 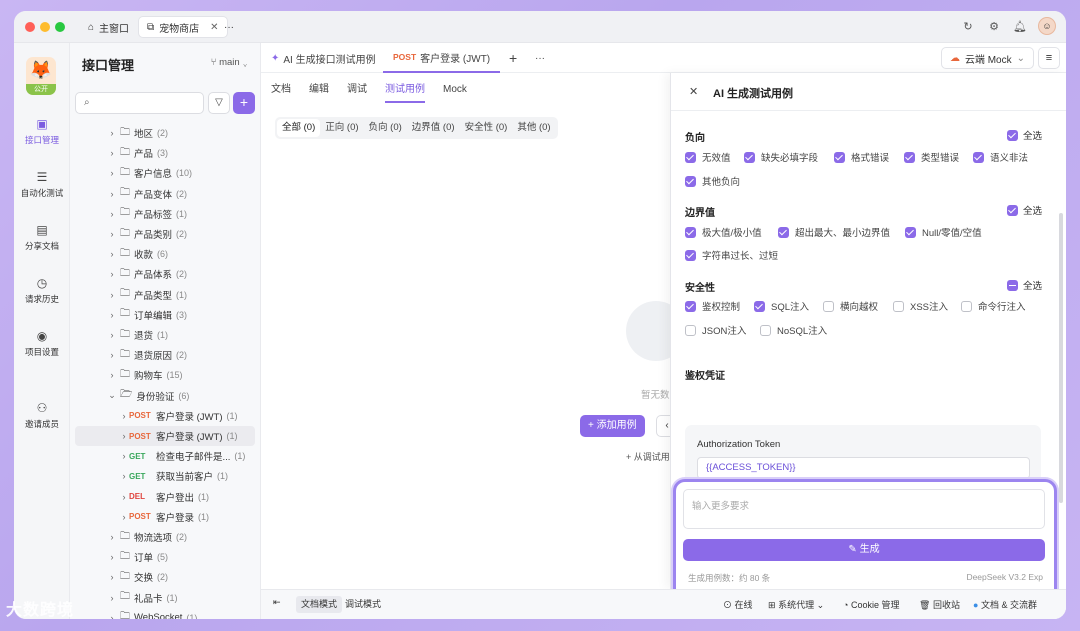 What do you see at coordinates (1047, 26) in the screenshot?
I see `avatar: ☺` at bounding box center [1047, 26].